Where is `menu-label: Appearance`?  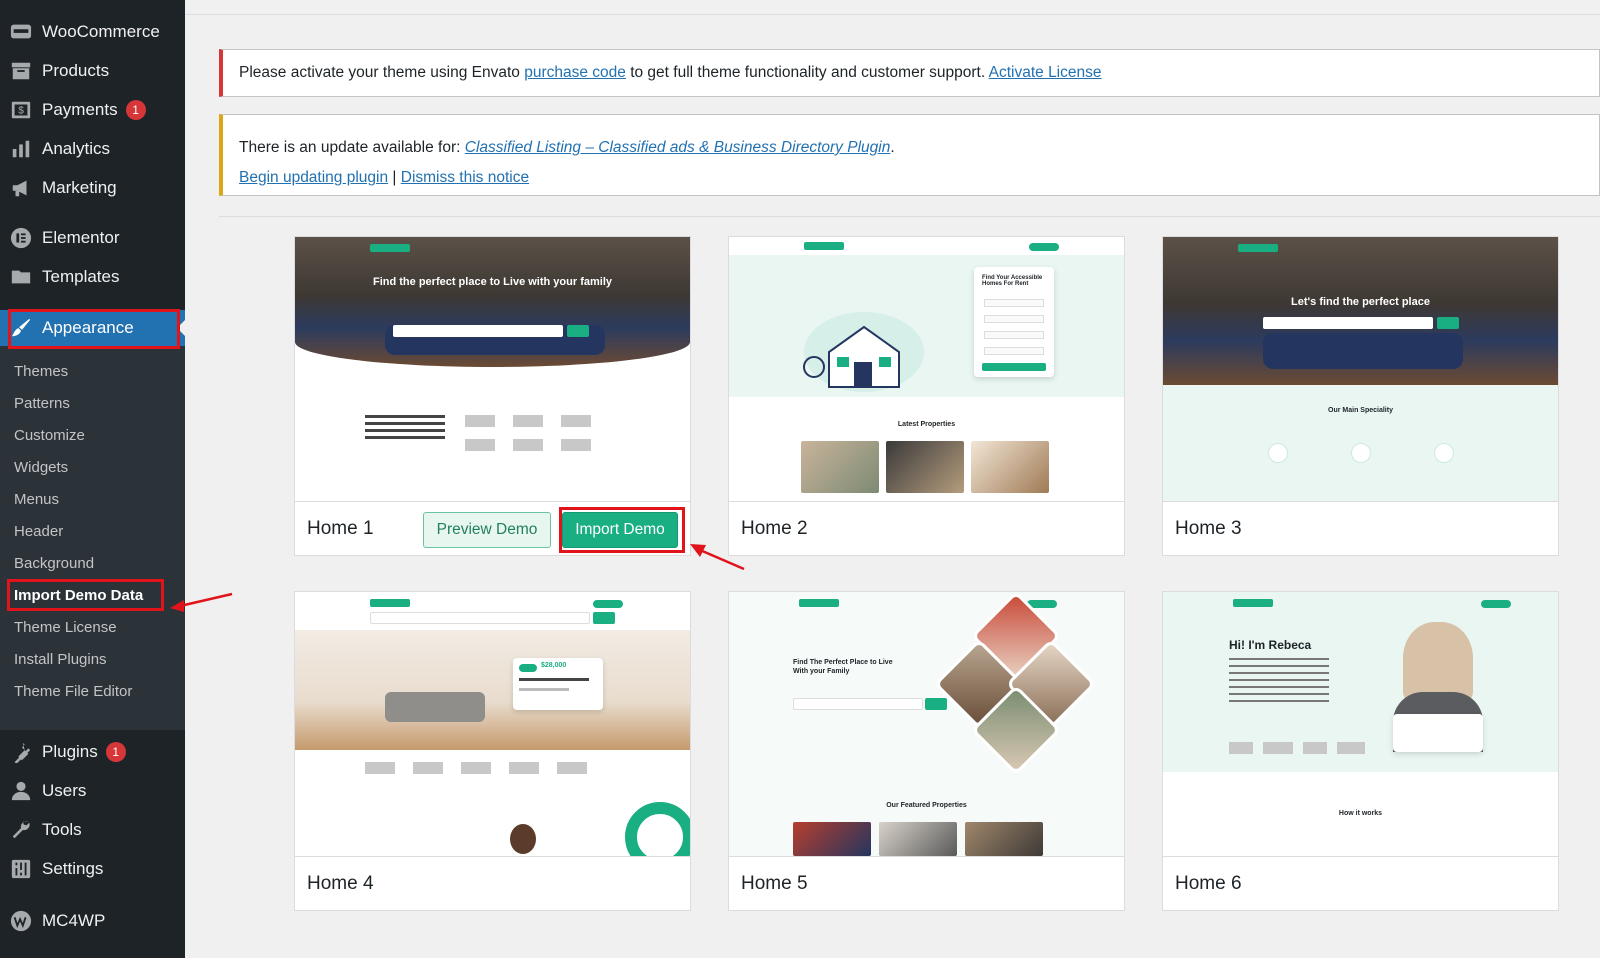 menu-label: Appearance is located at coordinates (88, 327).